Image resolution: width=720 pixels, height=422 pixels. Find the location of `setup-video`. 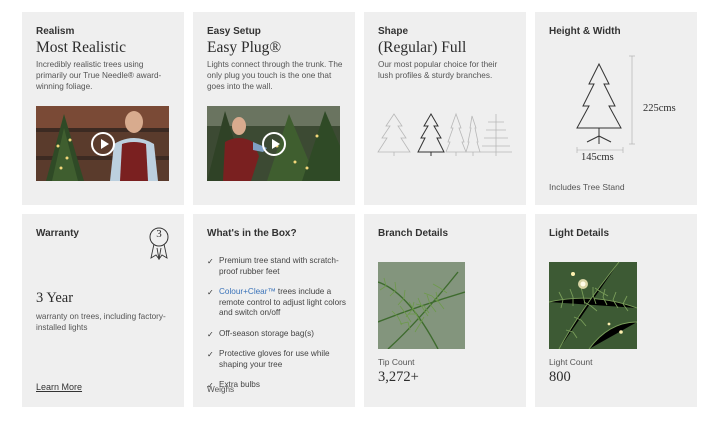

setup-video is located at coordinates (273, 143).